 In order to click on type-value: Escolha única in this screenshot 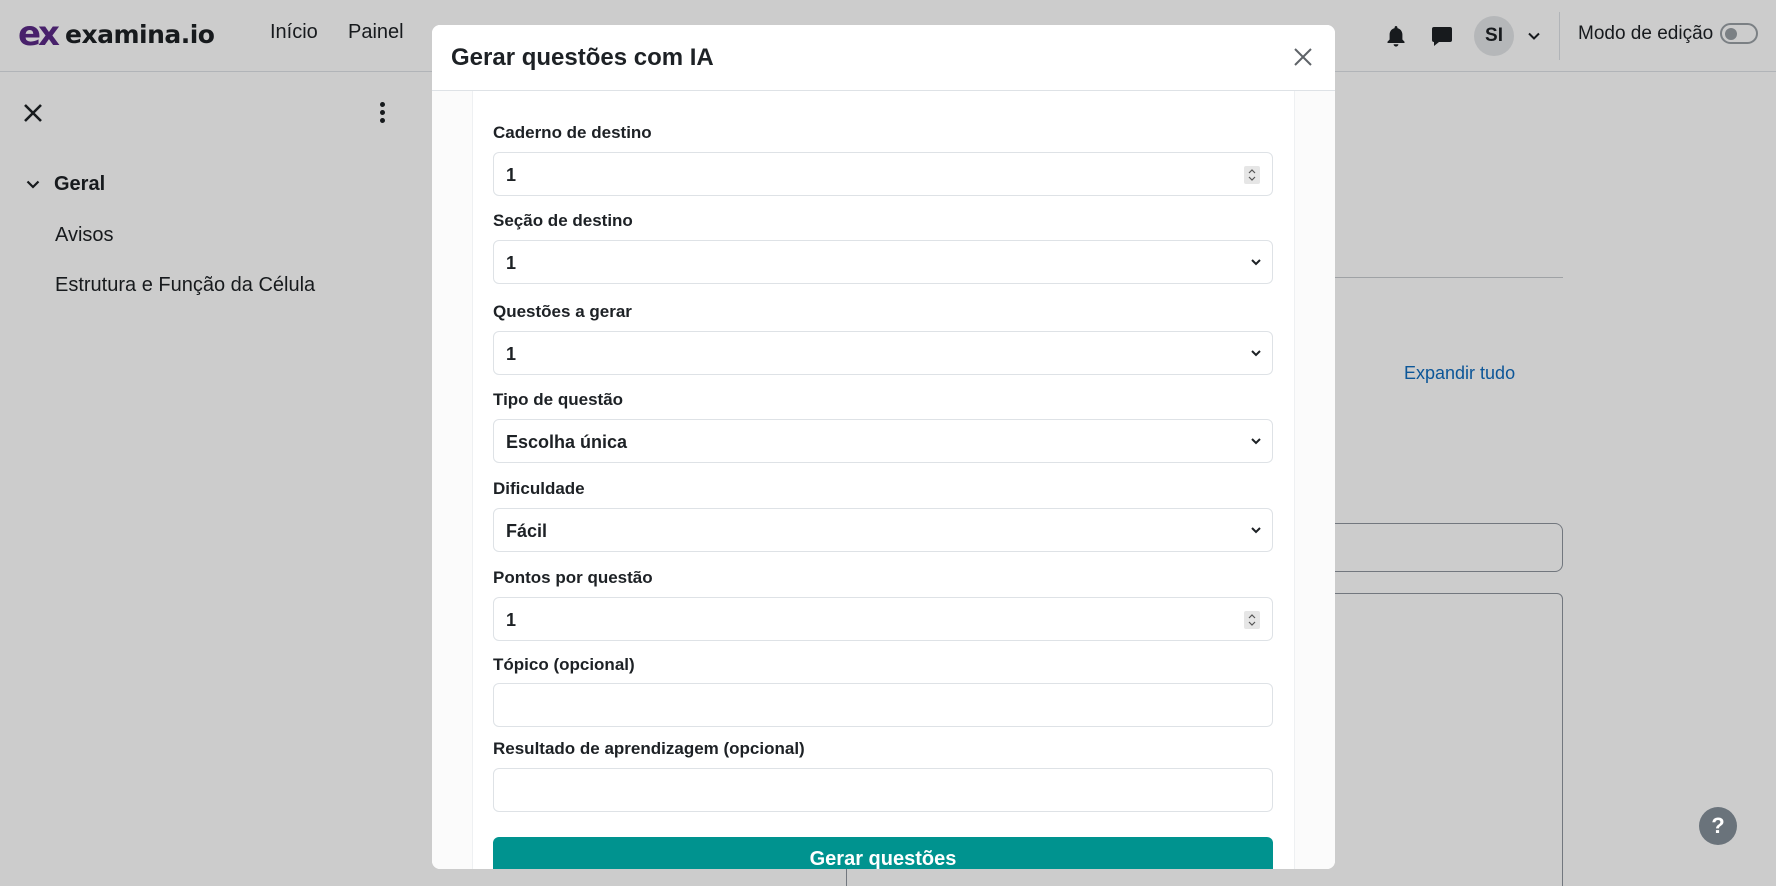, I will do `click(567, 442)`.